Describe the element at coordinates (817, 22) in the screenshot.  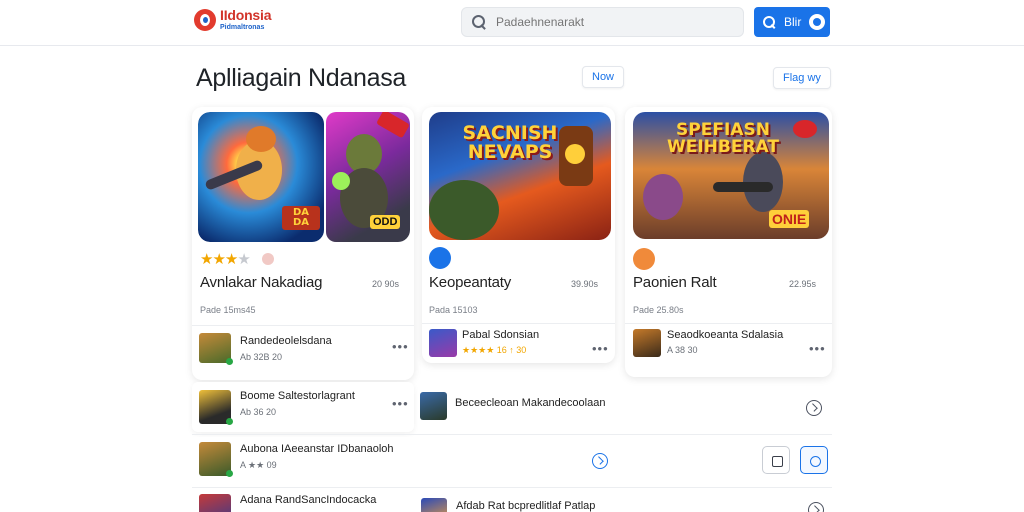
I see `account-icon` at that location.